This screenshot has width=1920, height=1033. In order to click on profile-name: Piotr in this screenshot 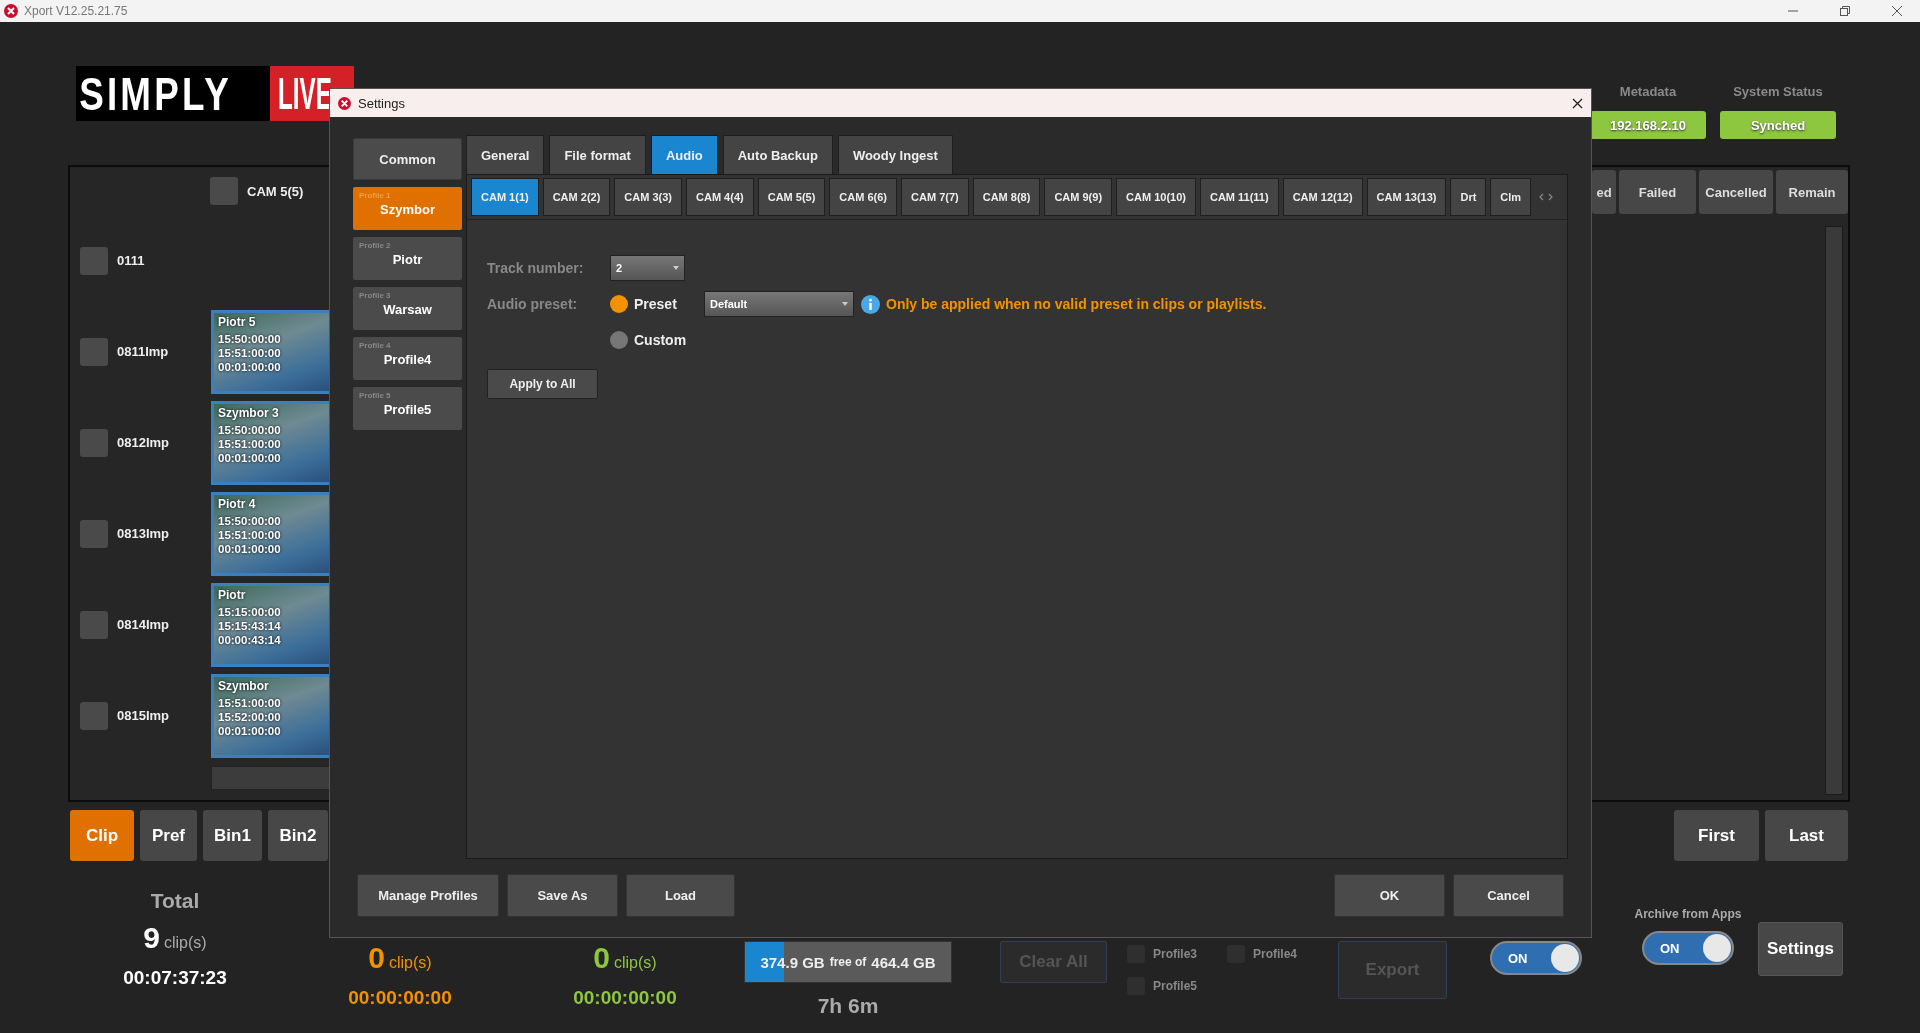, I will do `click(407, 259)`.